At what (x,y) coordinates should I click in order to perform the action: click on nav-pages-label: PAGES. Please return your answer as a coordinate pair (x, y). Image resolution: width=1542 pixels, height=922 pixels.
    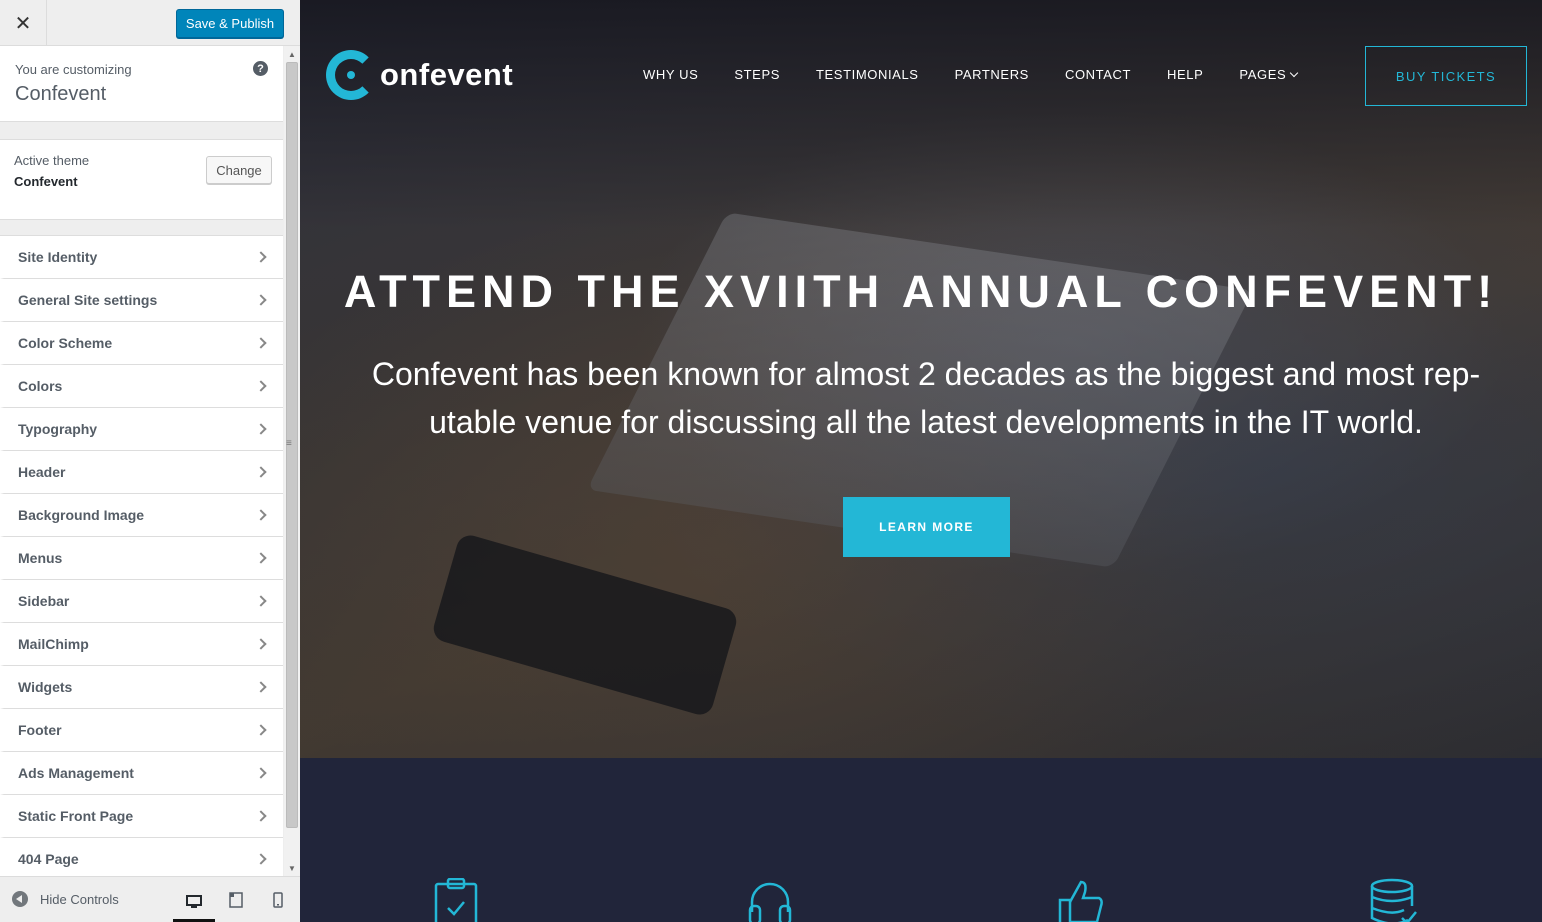
    Looking at the image, I should click on (1263, 74).